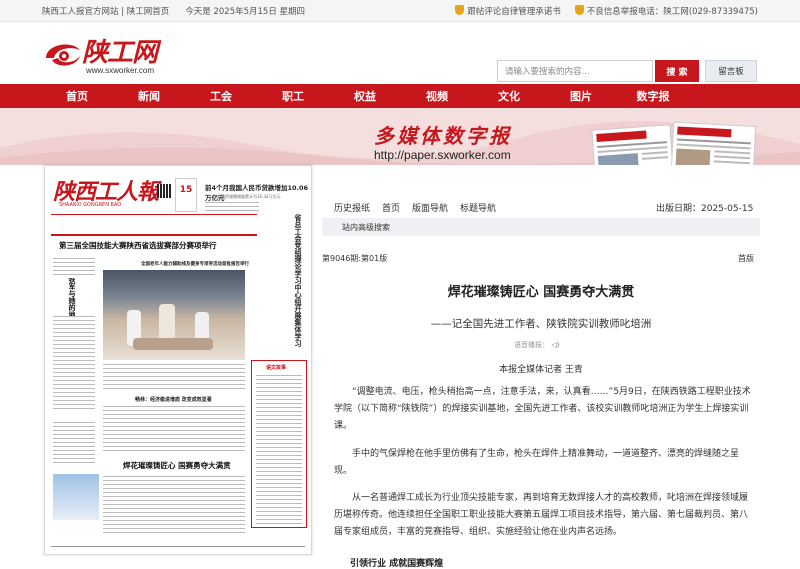 The width and height of the screenshot is (800, 569). What do you see at coordinates (195, 264) in the screenshot?
I see `newspaper-small-headline: 全国老年人能力辅助线及健身专项导活动首批报告举行` at bounding box center [195, 264].